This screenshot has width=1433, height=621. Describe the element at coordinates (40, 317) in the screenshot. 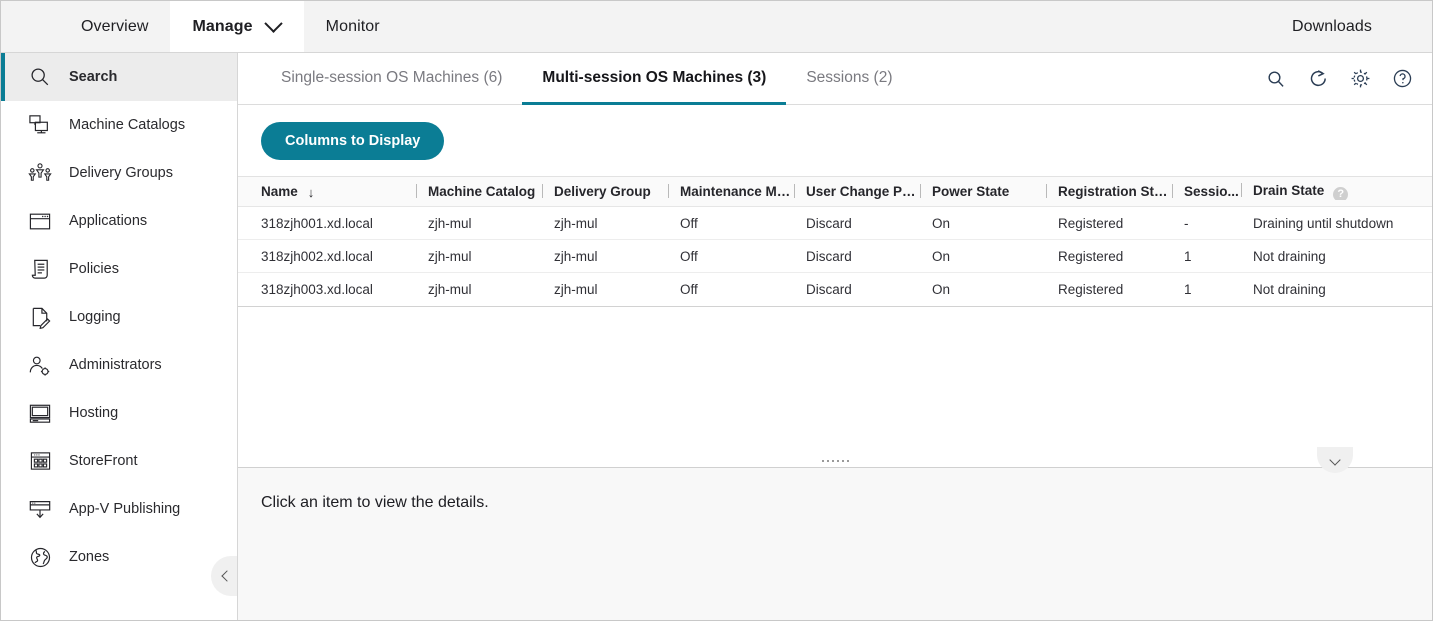

I see `logging-icon` at that location.